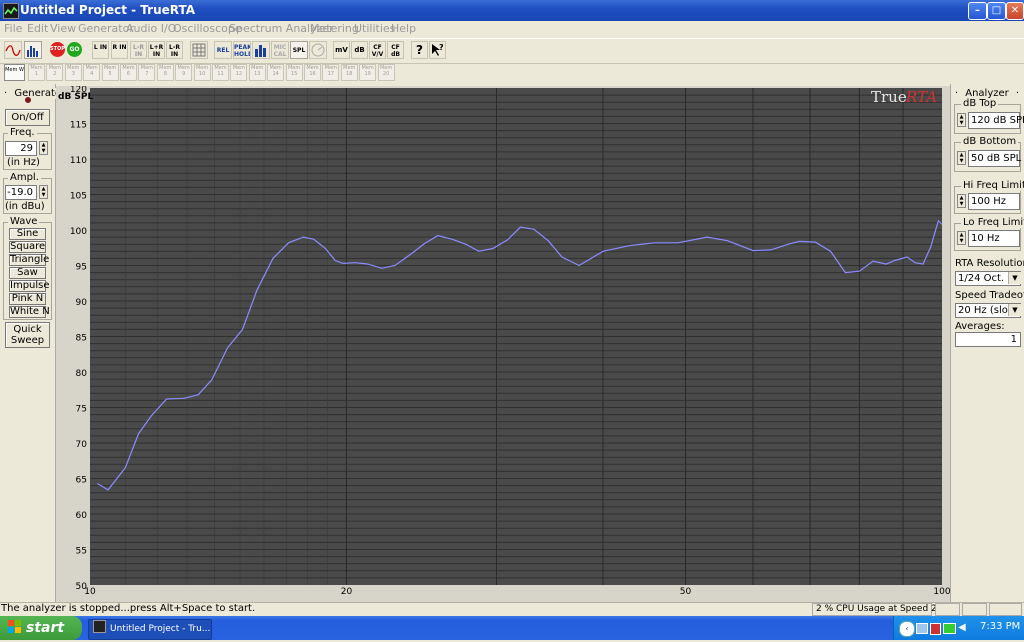 This screenshot has width=1024, height=642. I want to click on left-in-button: L IN, so click(100, 50).